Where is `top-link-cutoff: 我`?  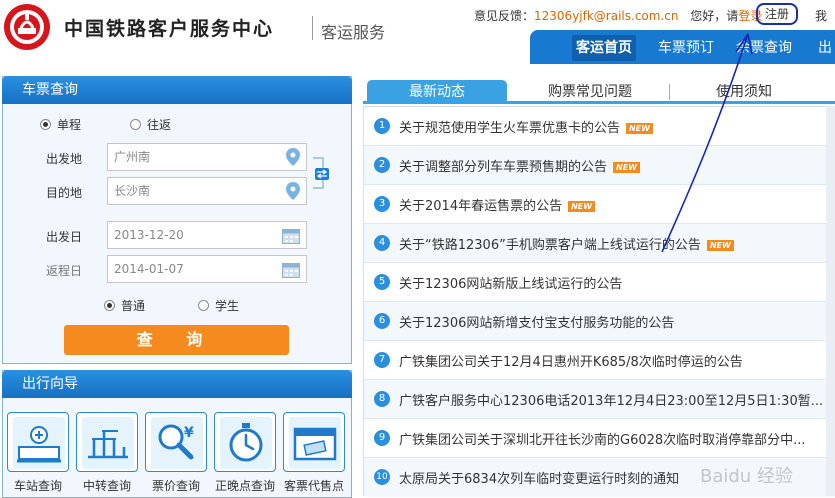
top-link-cutoff: 我 is located at coordinates (821, 15).